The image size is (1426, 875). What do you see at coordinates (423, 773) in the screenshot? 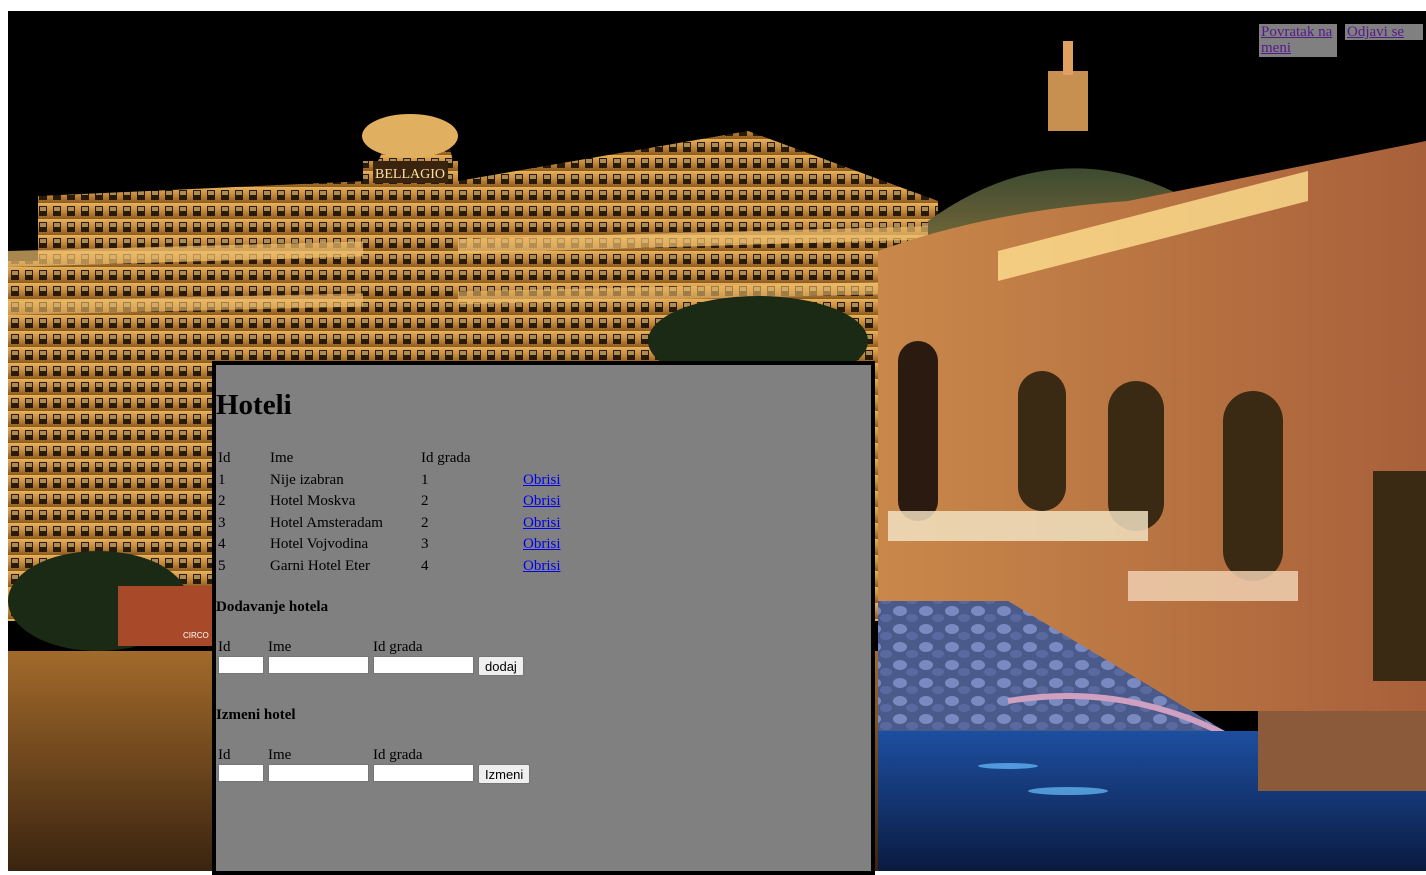
I see `edit-id-grada-input` at bounding box center [423, 773].